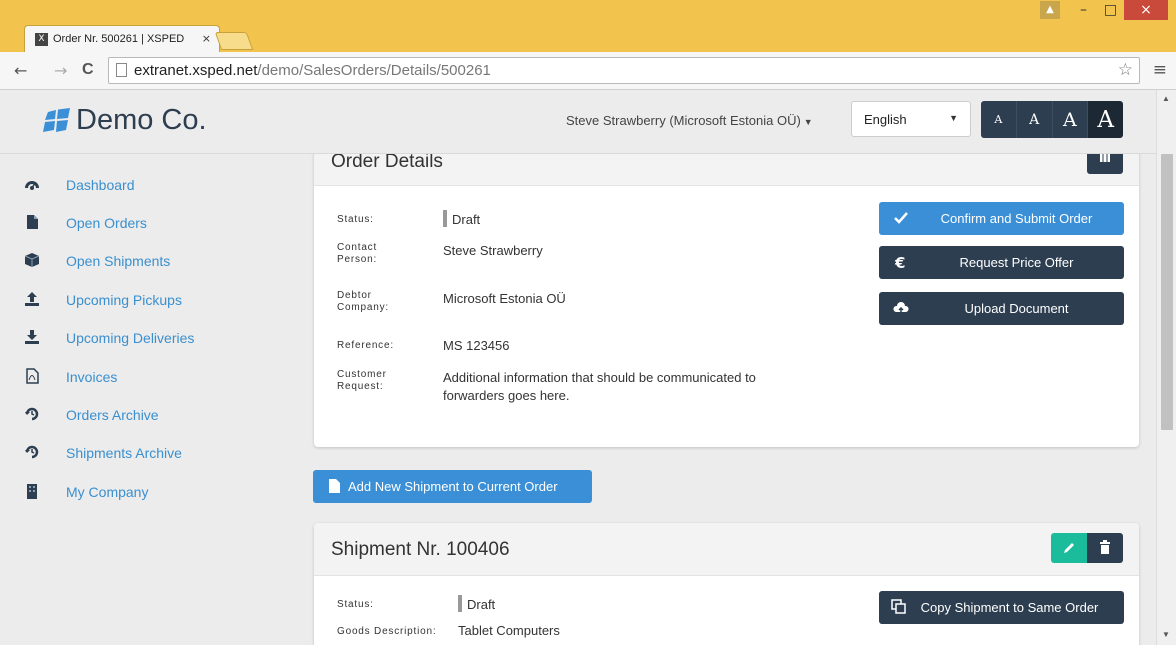  What do you see at coordinates (1001, 308) in the screenshot?
I see `upload-document-button: Upload Document` at bounding box center [1001, 308].